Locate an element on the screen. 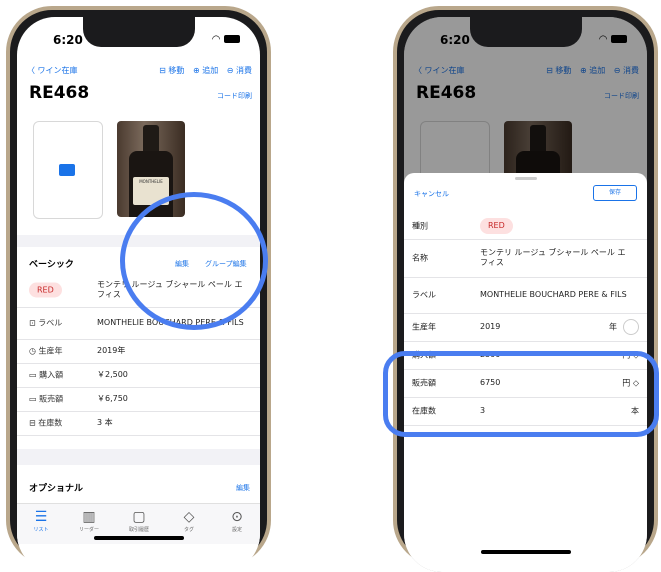 The height and width of the screenshot is (572, 661). field-vintage: 生産年 2019 年 is located at coordinates (525, 327).